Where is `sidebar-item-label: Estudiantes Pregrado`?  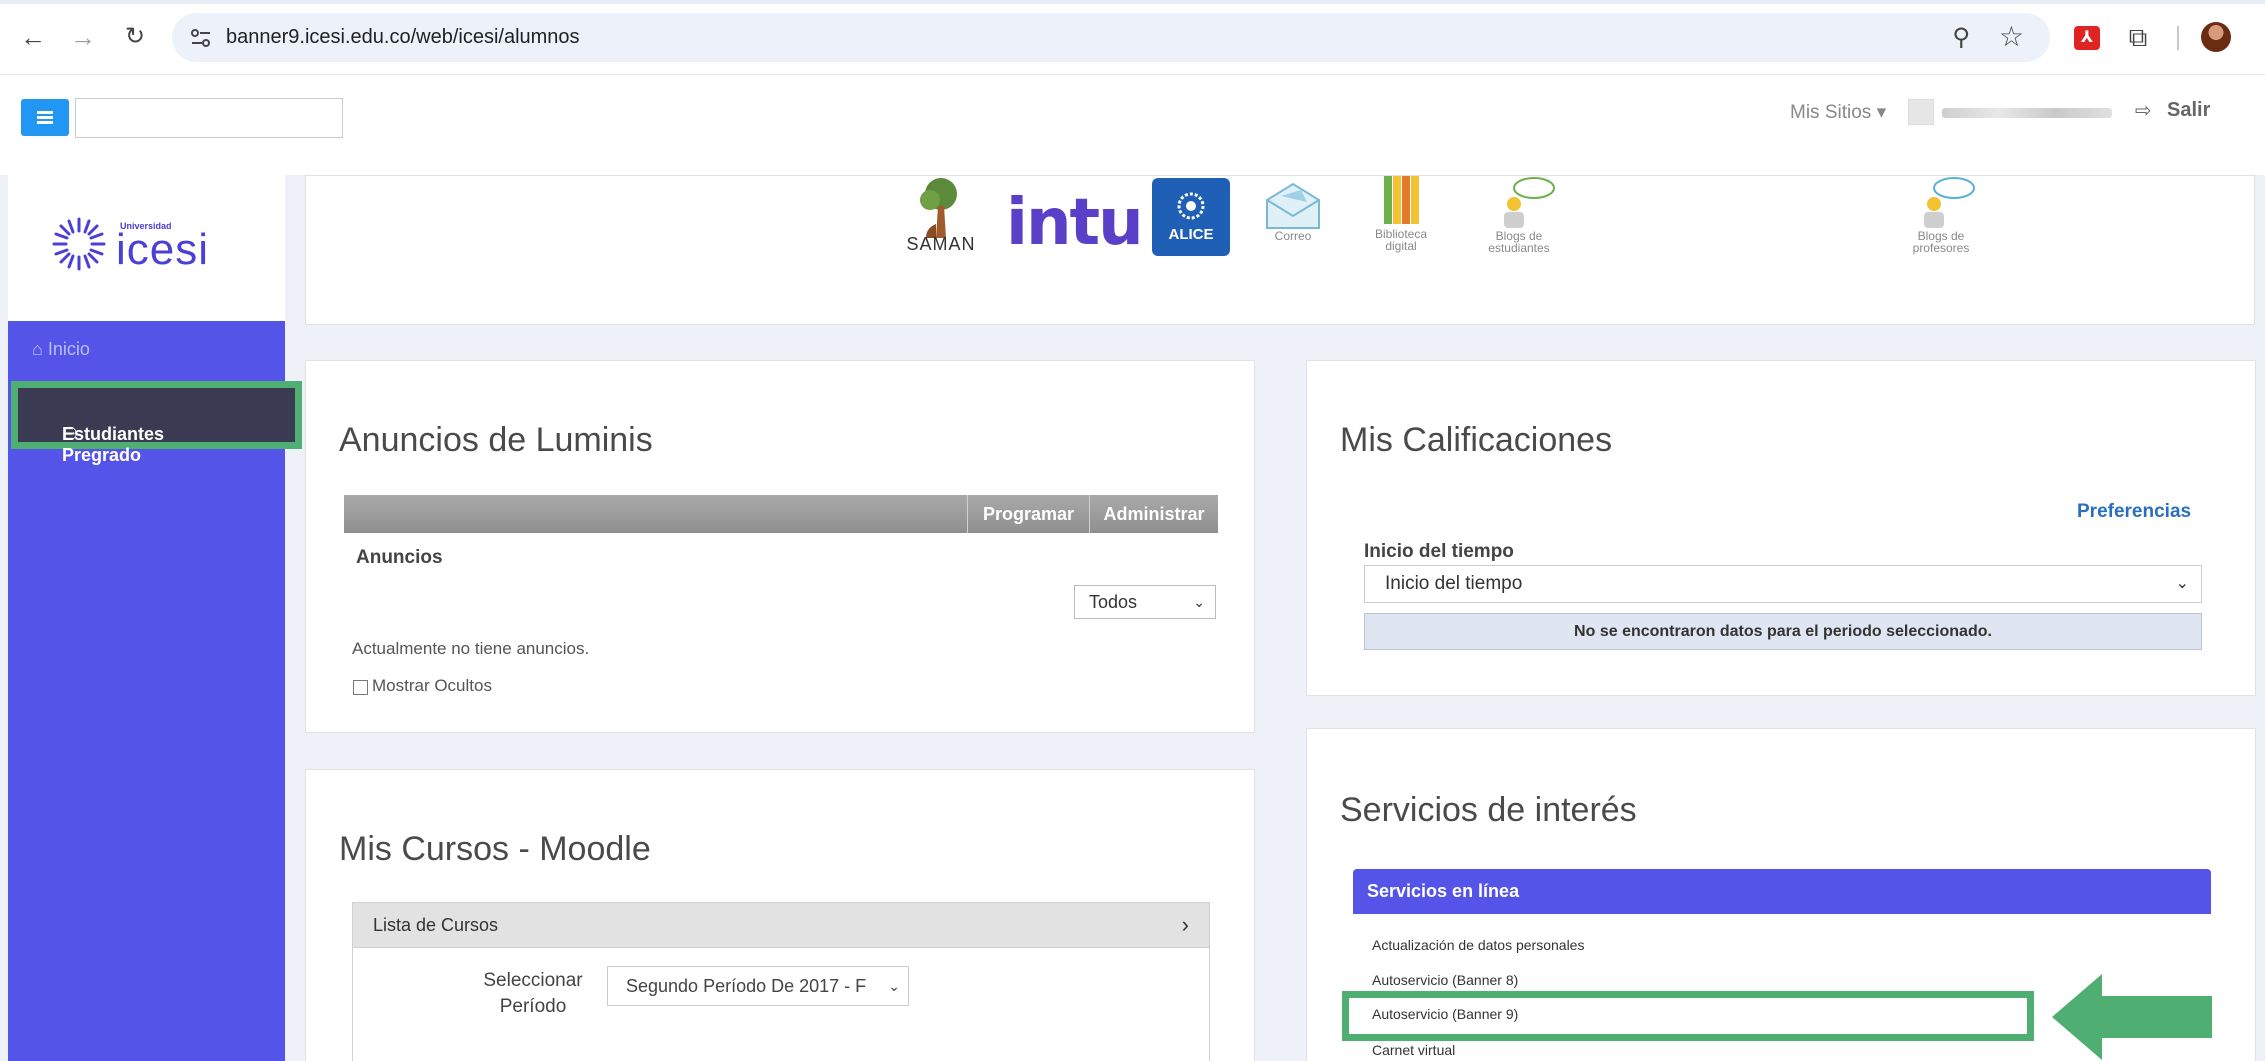
sidebar-item-label: Estudiantes Pregrado is located at coordinates (113, 444).